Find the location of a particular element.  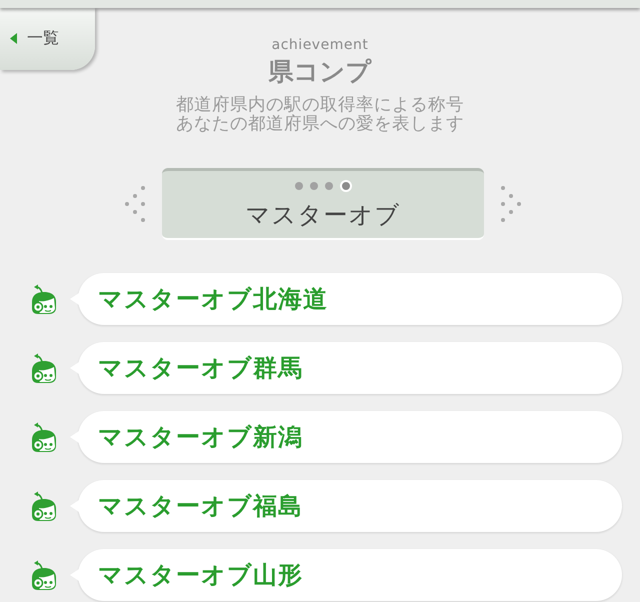

title-item: マスターオブ福島 is located at coordinates (346, 506).